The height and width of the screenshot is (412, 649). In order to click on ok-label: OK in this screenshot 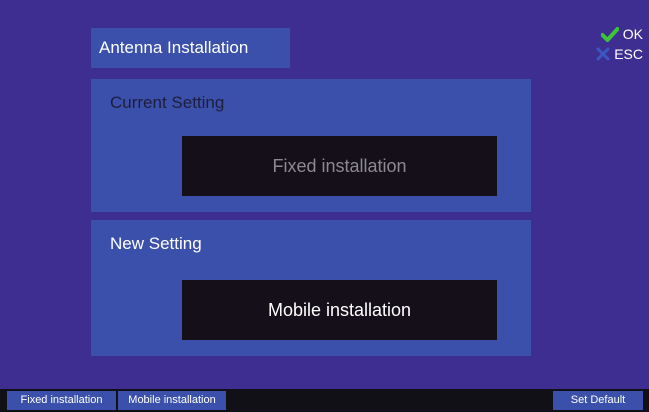, I will do `click(632, 34)`.